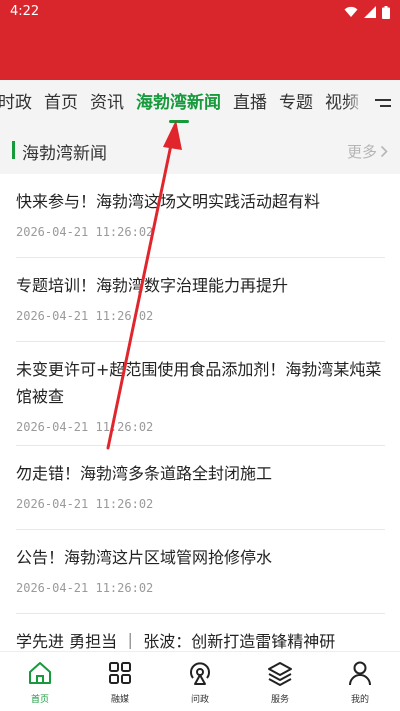 The height and width of the screenshot is (711, 400). Describe the element at coordinates (250, 103) in the screenshot. I see `tab-live: 直播` at that location.